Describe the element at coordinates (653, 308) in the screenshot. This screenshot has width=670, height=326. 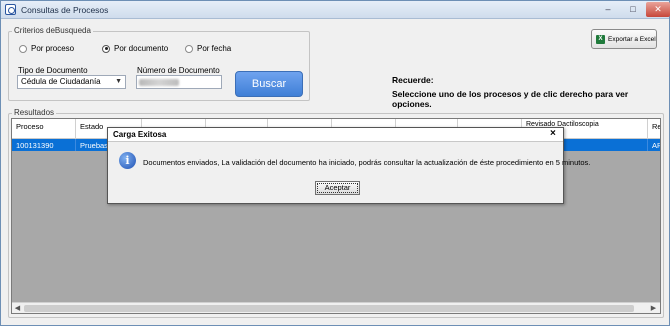
I see `scroll-right-icon: ▶` at that location.